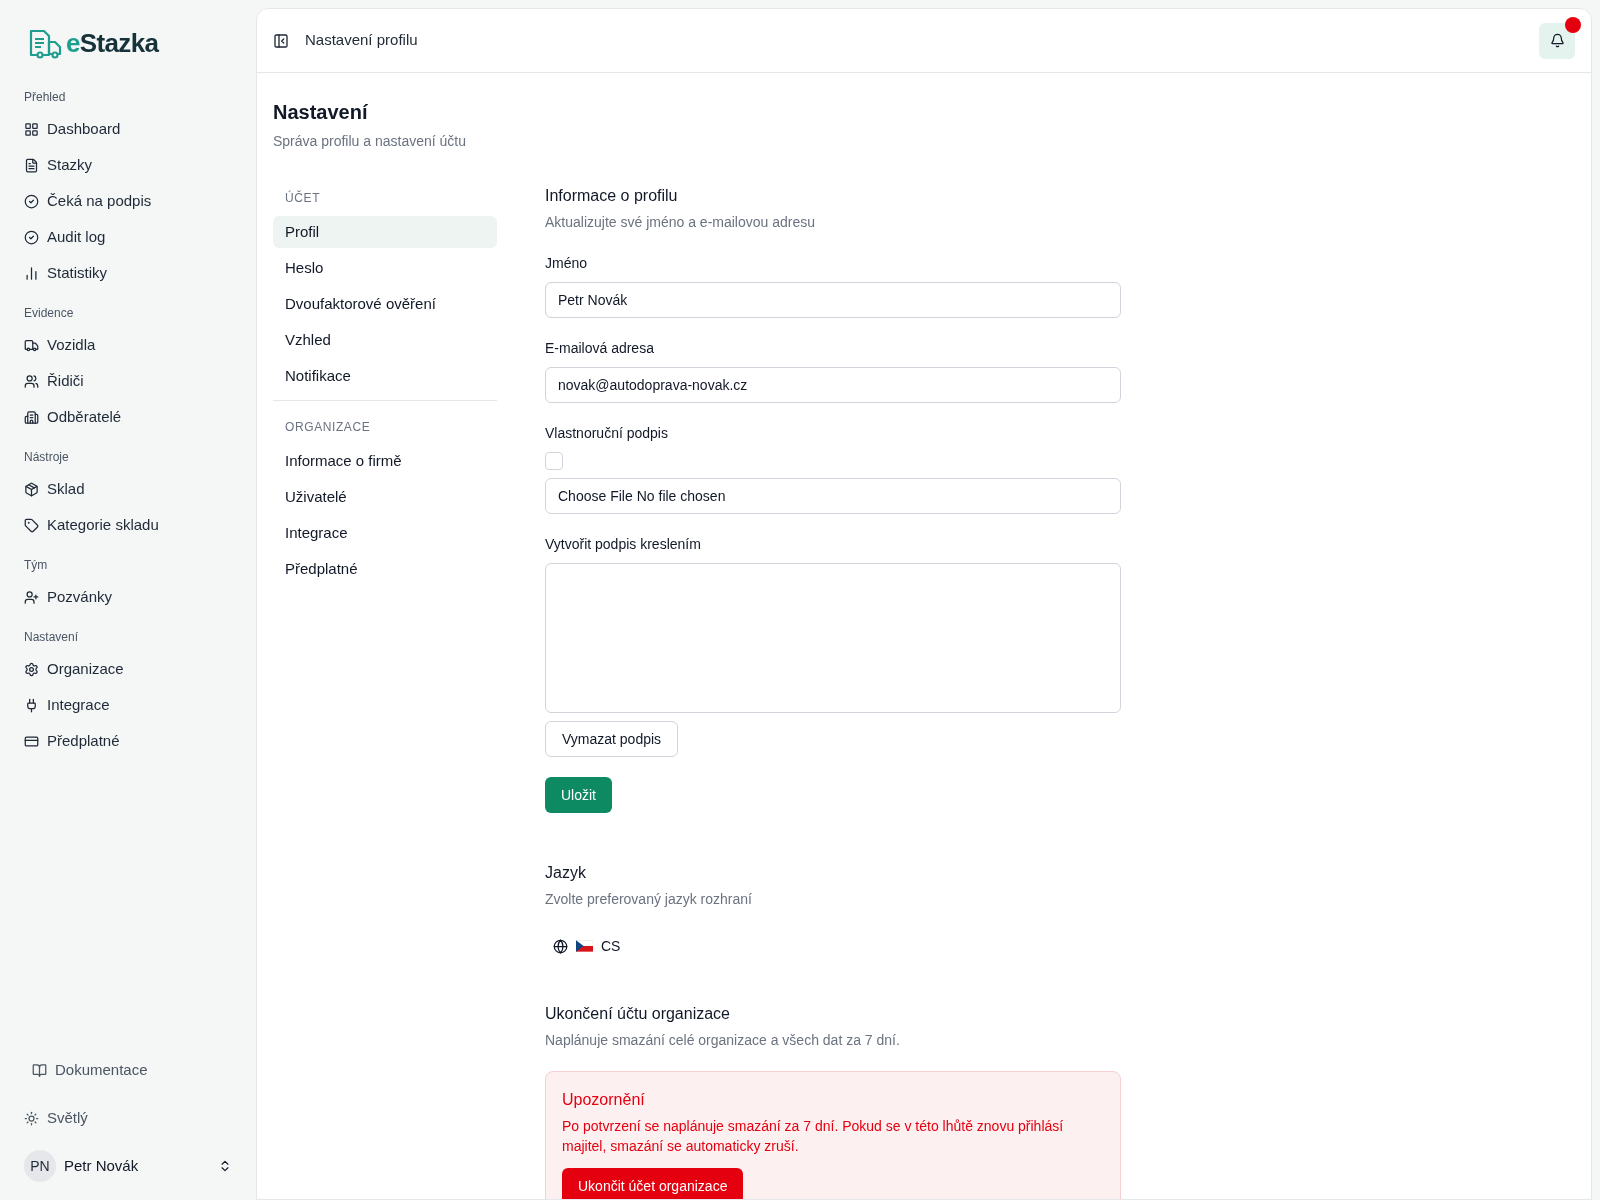 This screenshot has height=1200, width=1600. What do you see at coordinates (128, 669) in the screenshot?
I see `sidebar-item: Organizace` at bounding box center [128, 669].